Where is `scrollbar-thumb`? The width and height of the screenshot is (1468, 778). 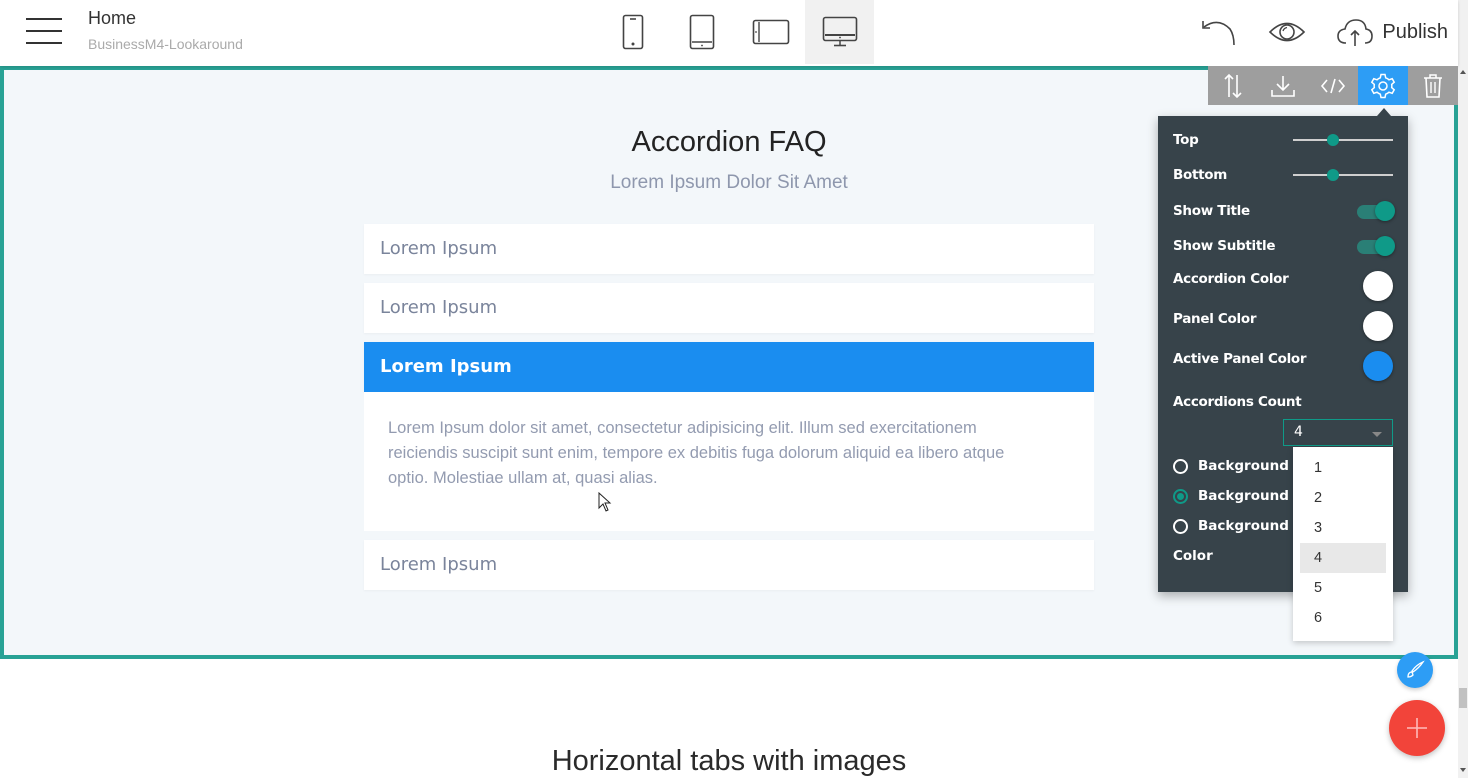 scrollbar-thumb is located at coordinates (1463, 698).